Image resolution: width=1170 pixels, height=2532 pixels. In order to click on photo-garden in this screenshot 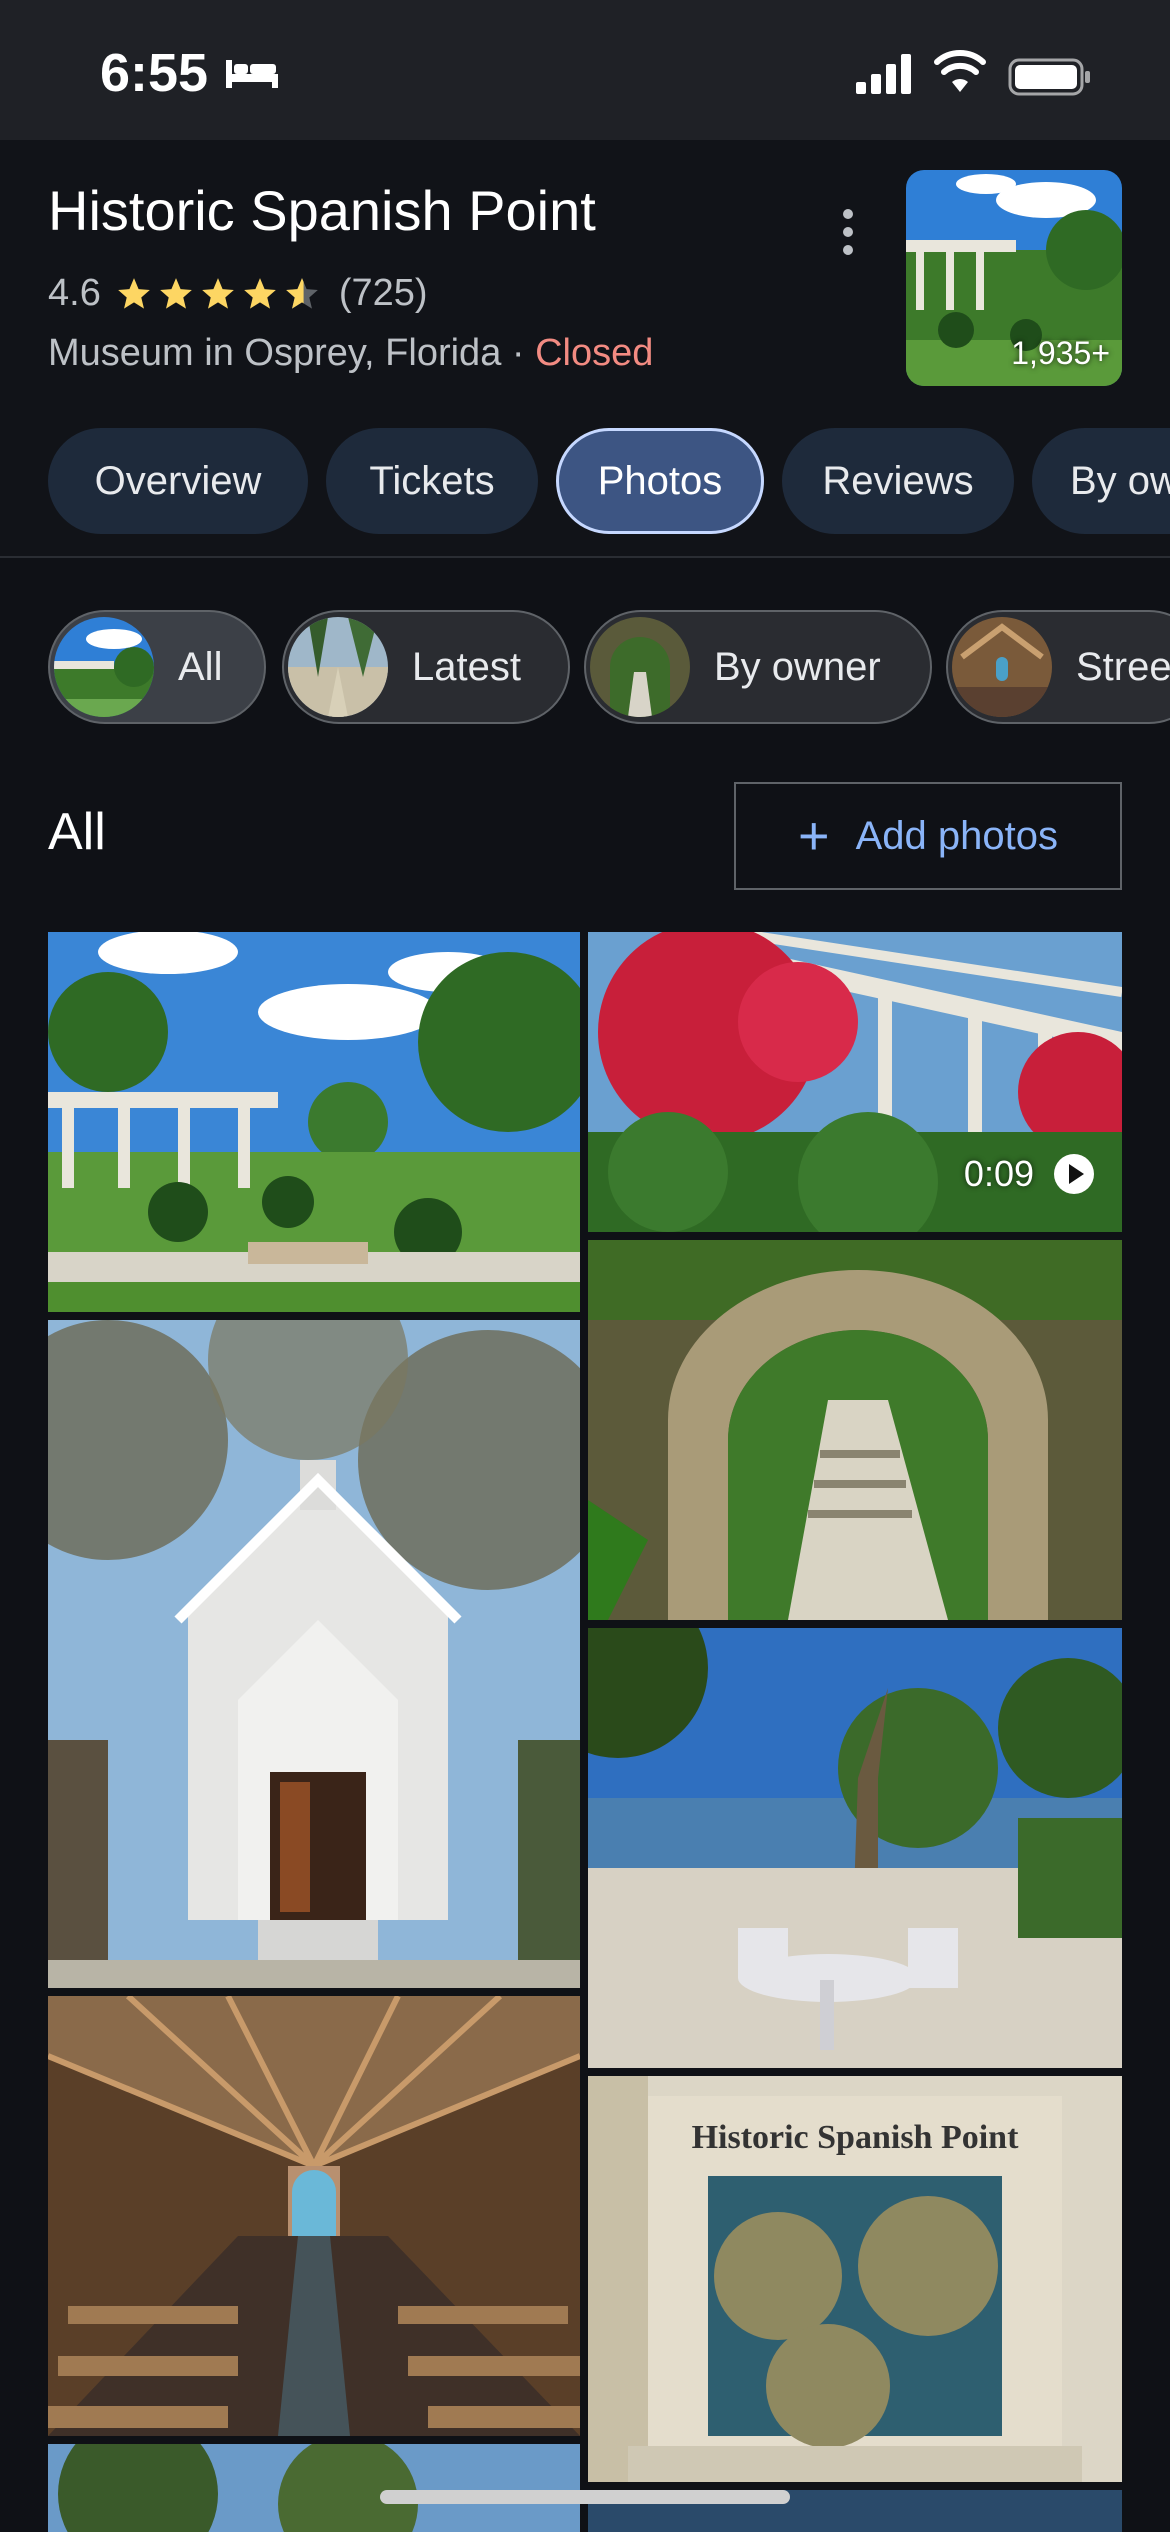, I will do `click(314, 1122)`.